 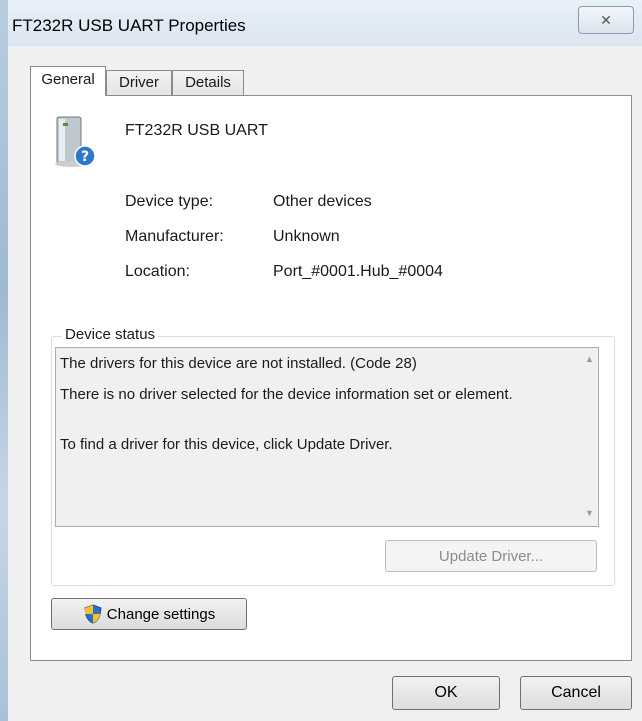 What do you see at coordinates (306, 236) in the screenshot?
I see `manufacturer-value: Unknown` at bounding box center [306, 236].